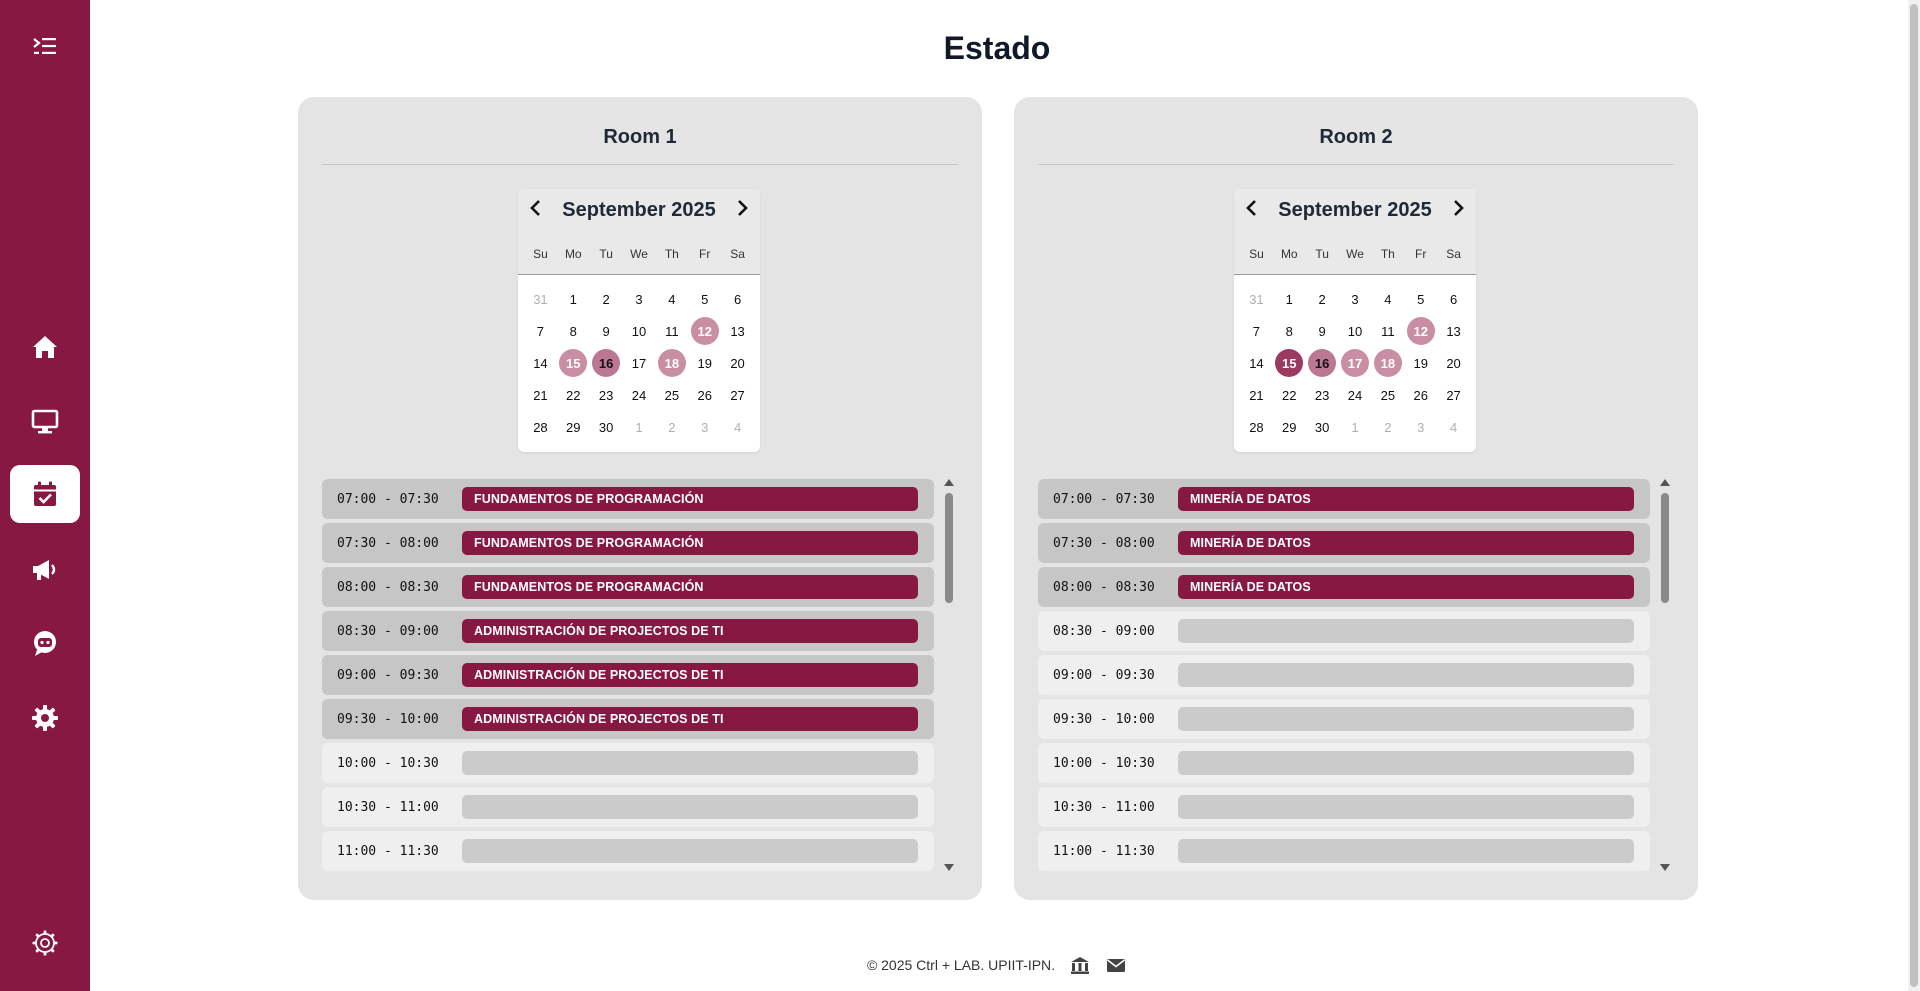 Image resolution: width=1920 pixels, height=991 pixels. Describe the element at coordinates (45, 943) in the screenshot. I see `sidebar-item-preferences` at that location.